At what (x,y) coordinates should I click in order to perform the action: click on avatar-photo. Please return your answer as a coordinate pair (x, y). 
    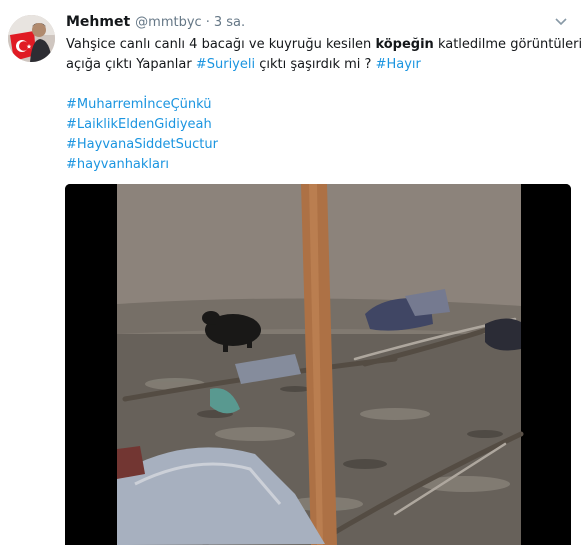
    Looking at the image, I should click on (31, 38).